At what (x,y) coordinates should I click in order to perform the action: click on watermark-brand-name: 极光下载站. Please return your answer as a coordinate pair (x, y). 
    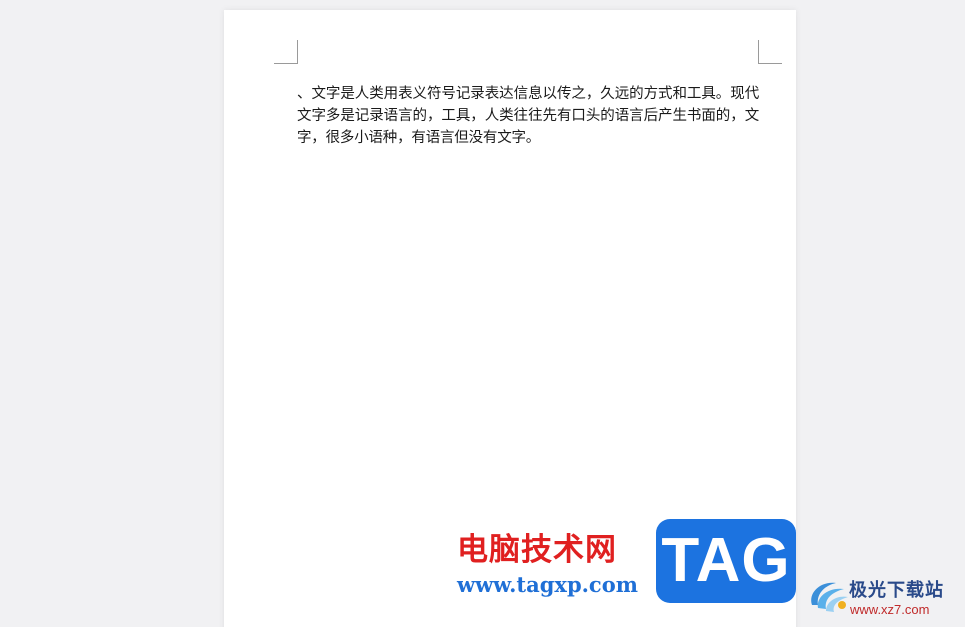
    Looking at the image, I should click on (896, 590).